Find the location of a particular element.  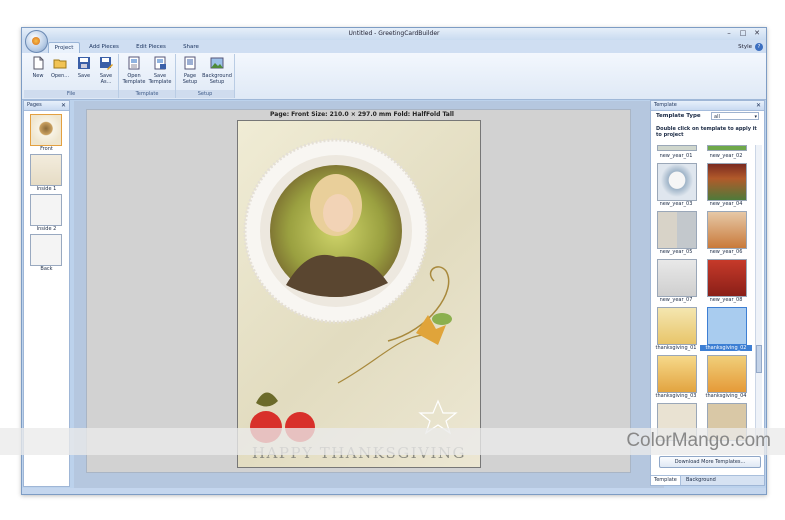

tab-share: Share is located at coordinates (191, 47).